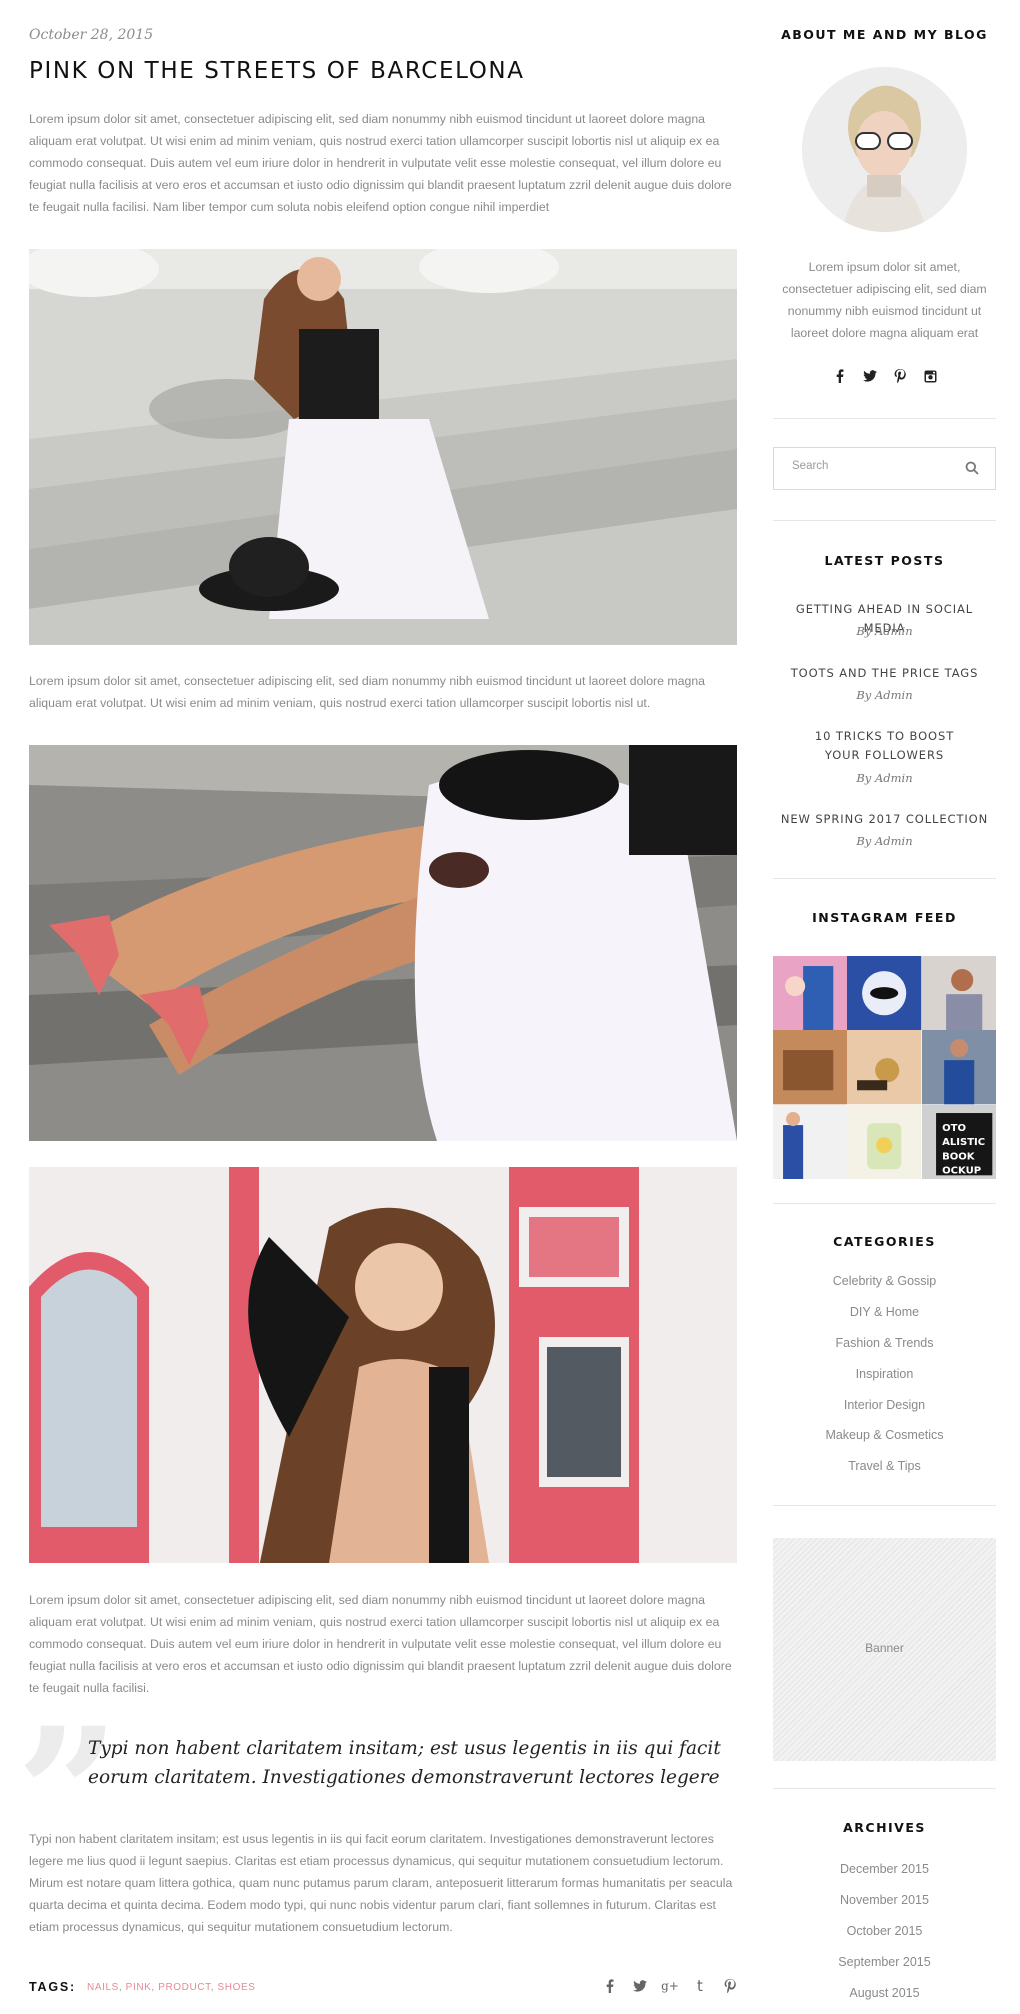  I want to click on category-link: Interior Design, so click(884, 1405).